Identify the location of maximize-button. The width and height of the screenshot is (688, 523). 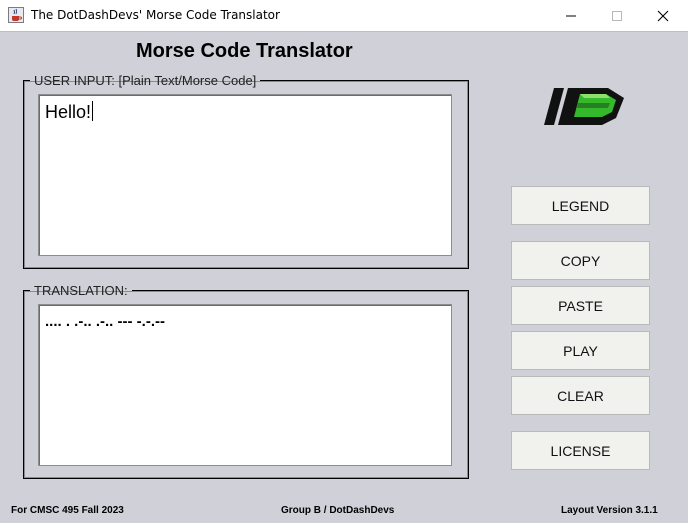
(617, 15).